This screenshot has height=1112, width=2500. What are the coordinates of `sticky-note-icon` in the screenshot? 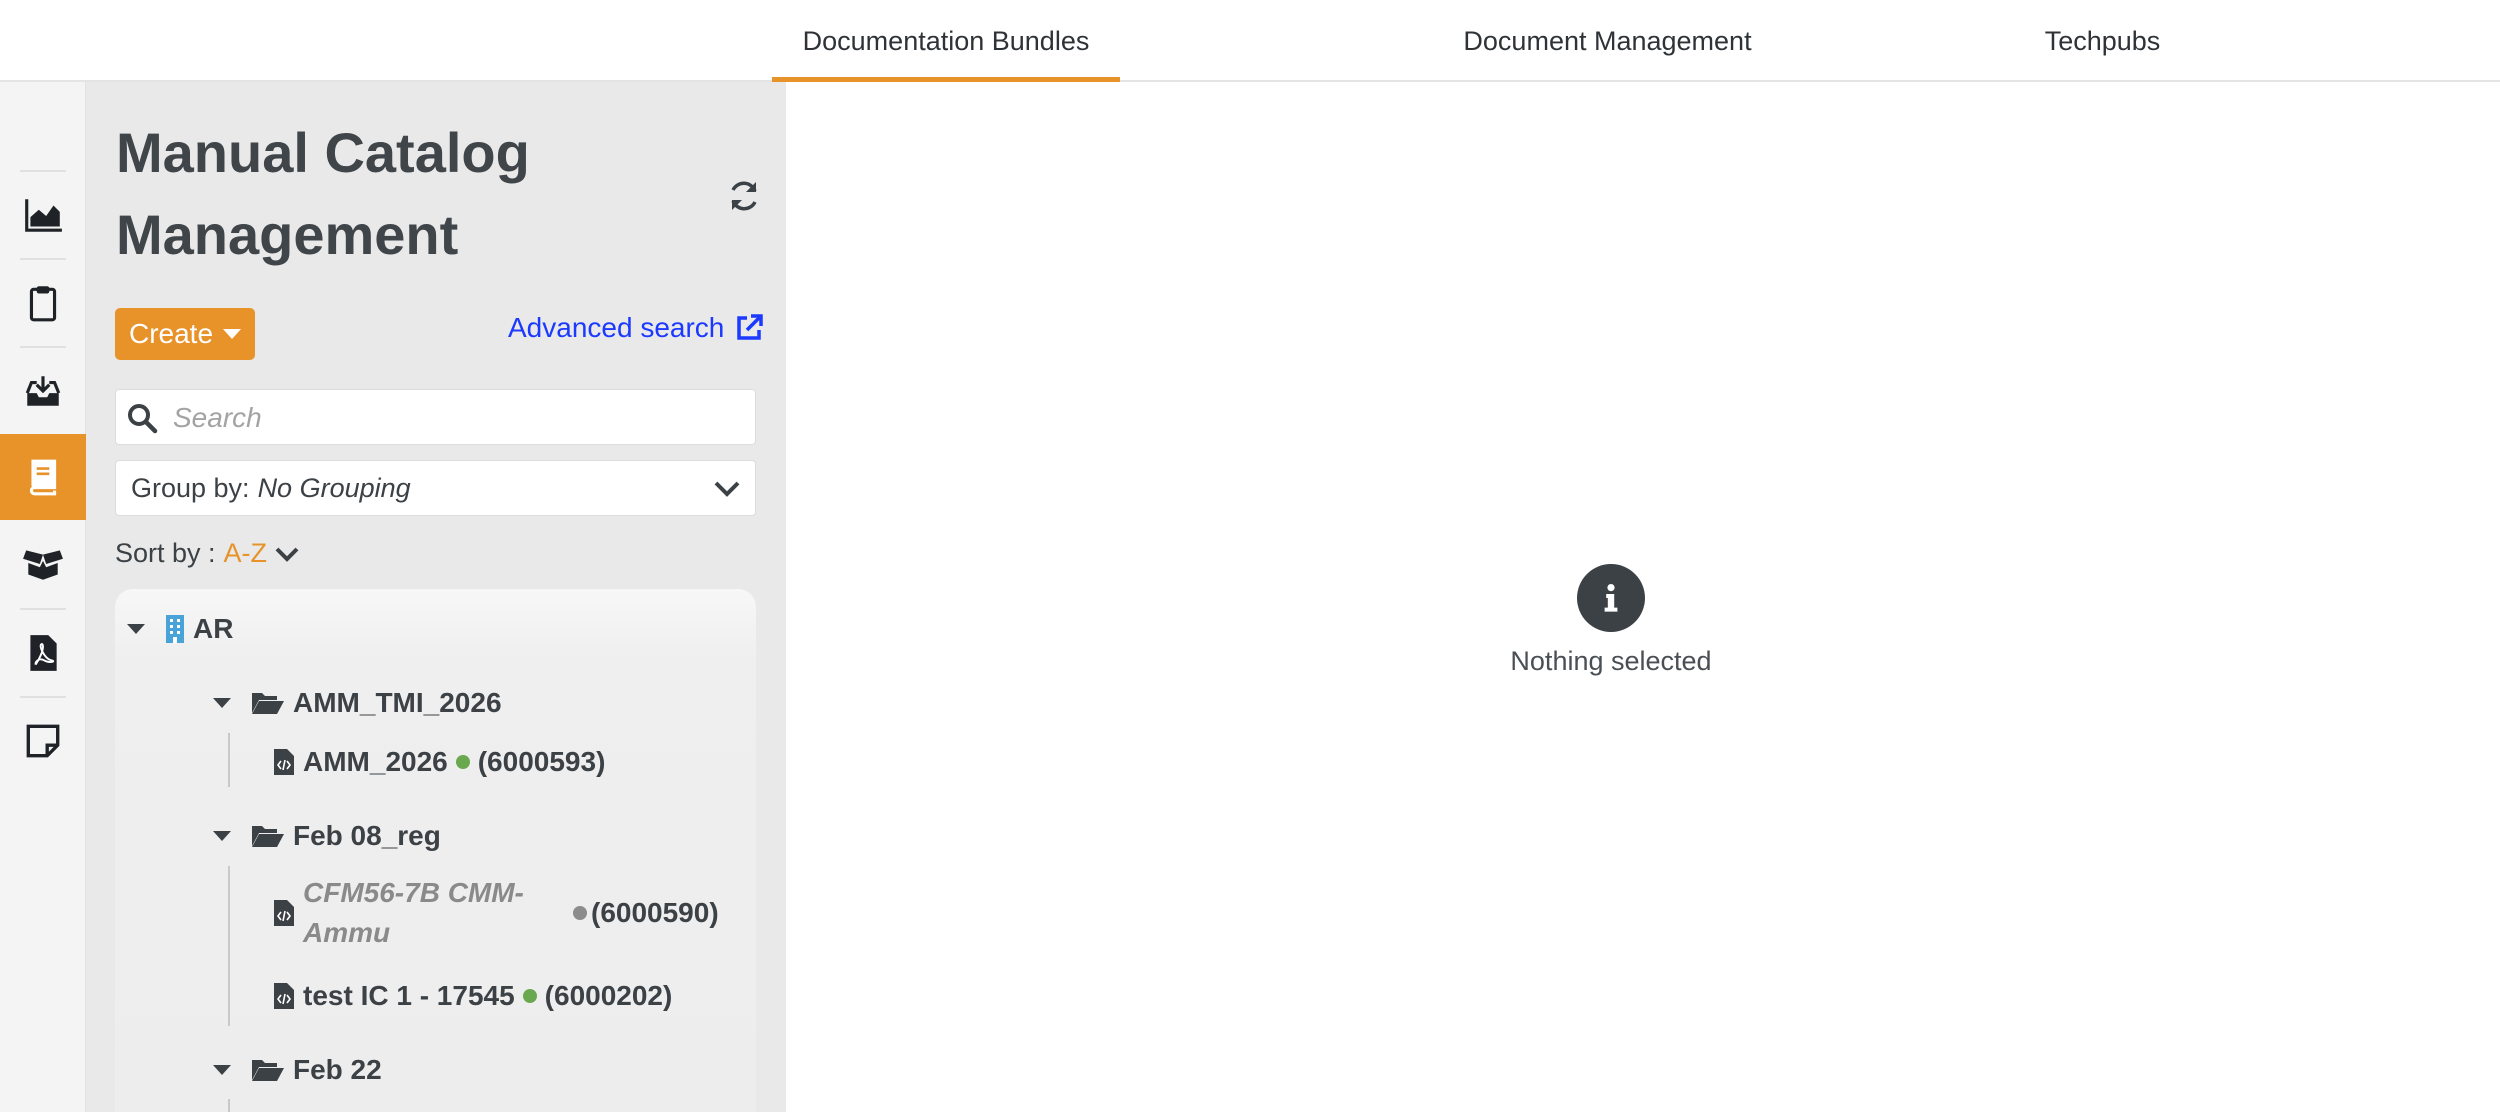 It's located at (43, 741).